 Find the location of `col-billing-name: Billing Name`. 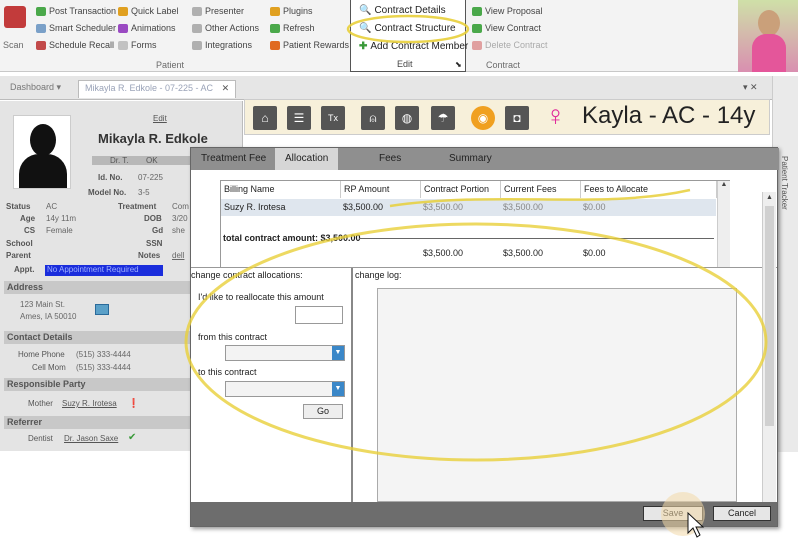

col-billing-name: Billing Name is located at coordinates (281, 189).